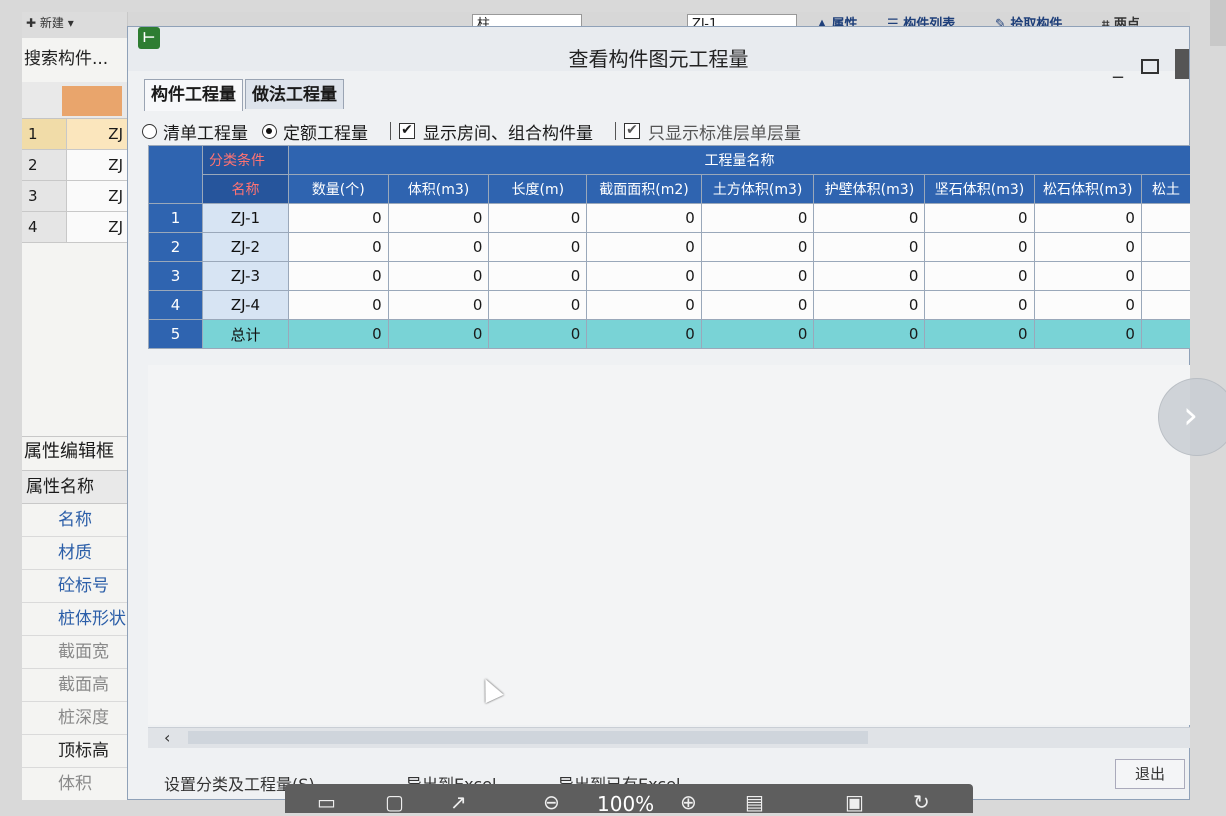  What do you see at coordinates (149, 131) in the screenshot?
I see `radio-off-icon` at bounding box center [149, 131].